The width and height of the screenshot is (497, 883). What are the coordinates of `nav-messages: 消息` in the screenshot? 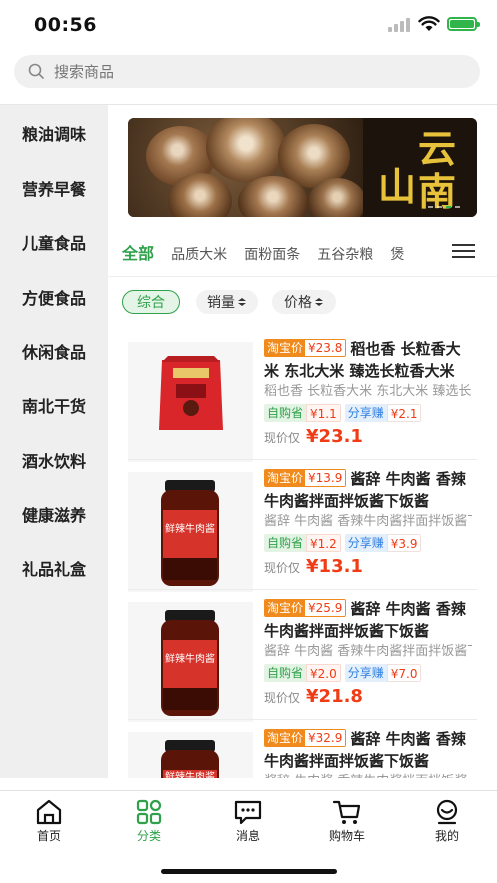 It's located at (248, 822).